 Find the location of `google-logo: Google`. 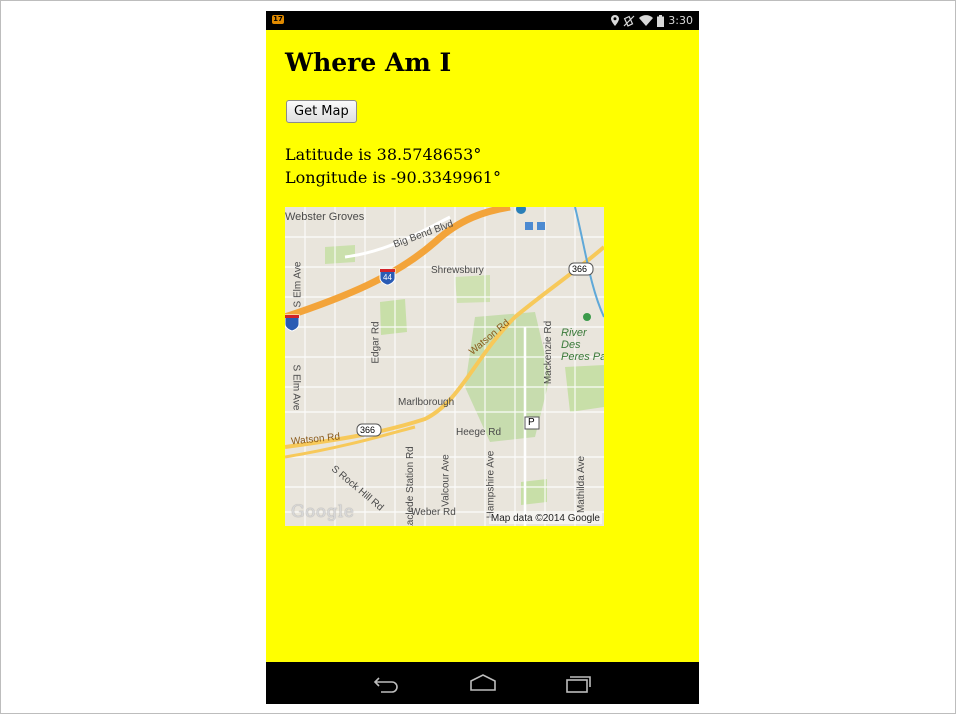

google-logo: Google is located at coordinates (323, 512).